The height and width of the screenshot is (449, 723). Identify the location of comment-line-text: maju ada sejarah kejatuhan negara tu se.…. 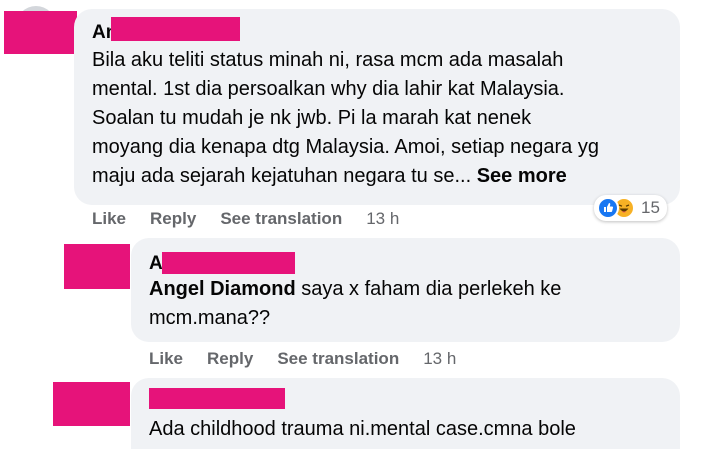
(282, 176).